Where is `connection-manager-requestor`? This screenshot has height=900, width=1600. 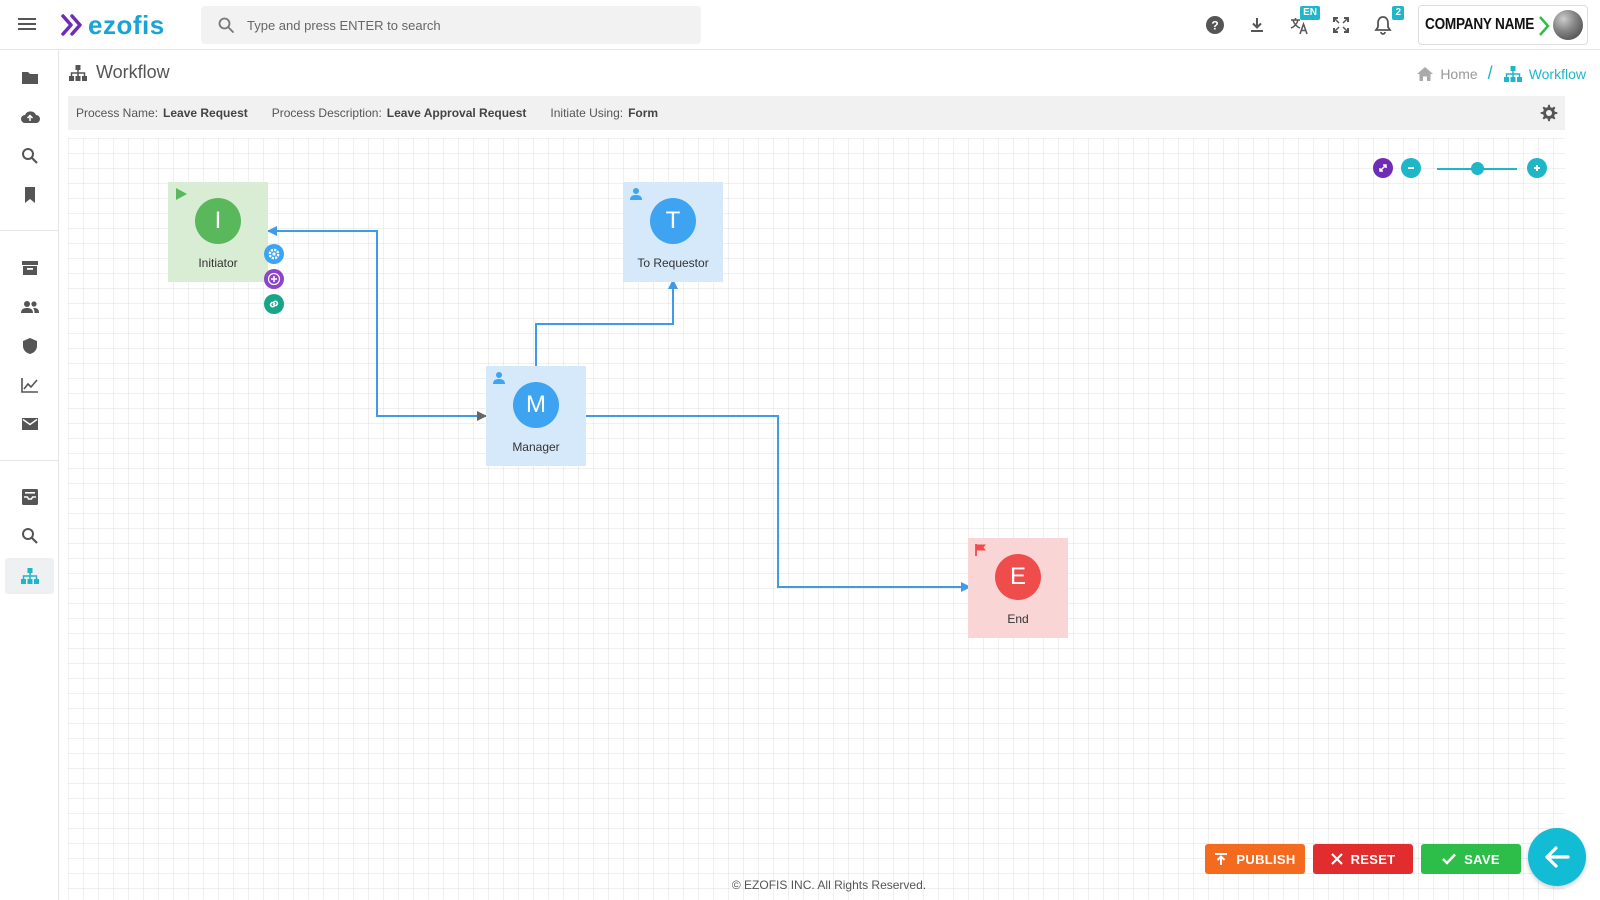
connection-manager-requestor is located at coordinates (606, 323).